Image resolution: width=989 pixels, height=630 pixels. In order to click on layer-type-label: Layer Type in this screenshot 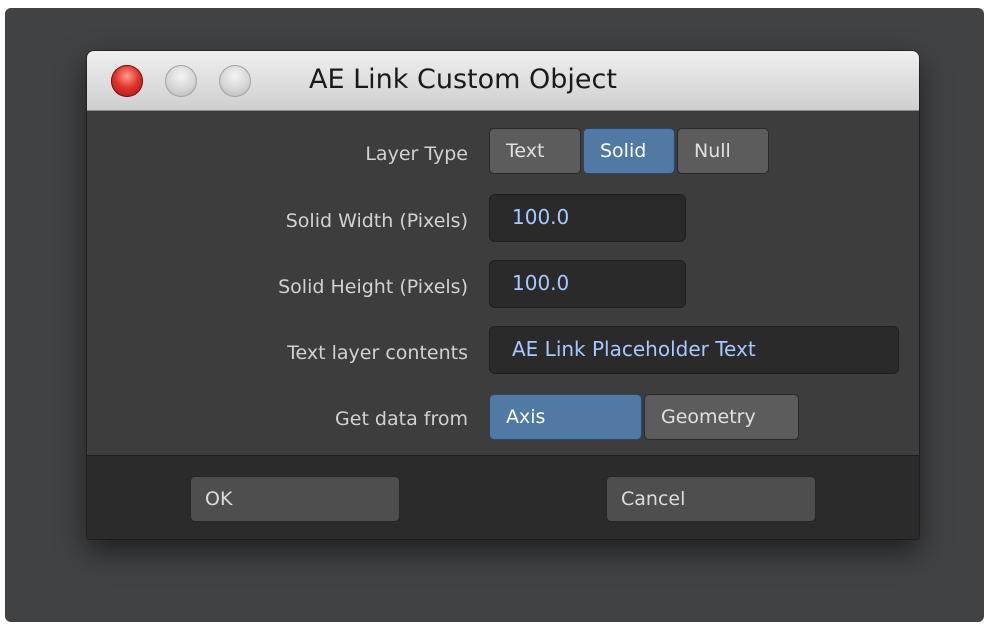, I will do `click(416, 154)`.